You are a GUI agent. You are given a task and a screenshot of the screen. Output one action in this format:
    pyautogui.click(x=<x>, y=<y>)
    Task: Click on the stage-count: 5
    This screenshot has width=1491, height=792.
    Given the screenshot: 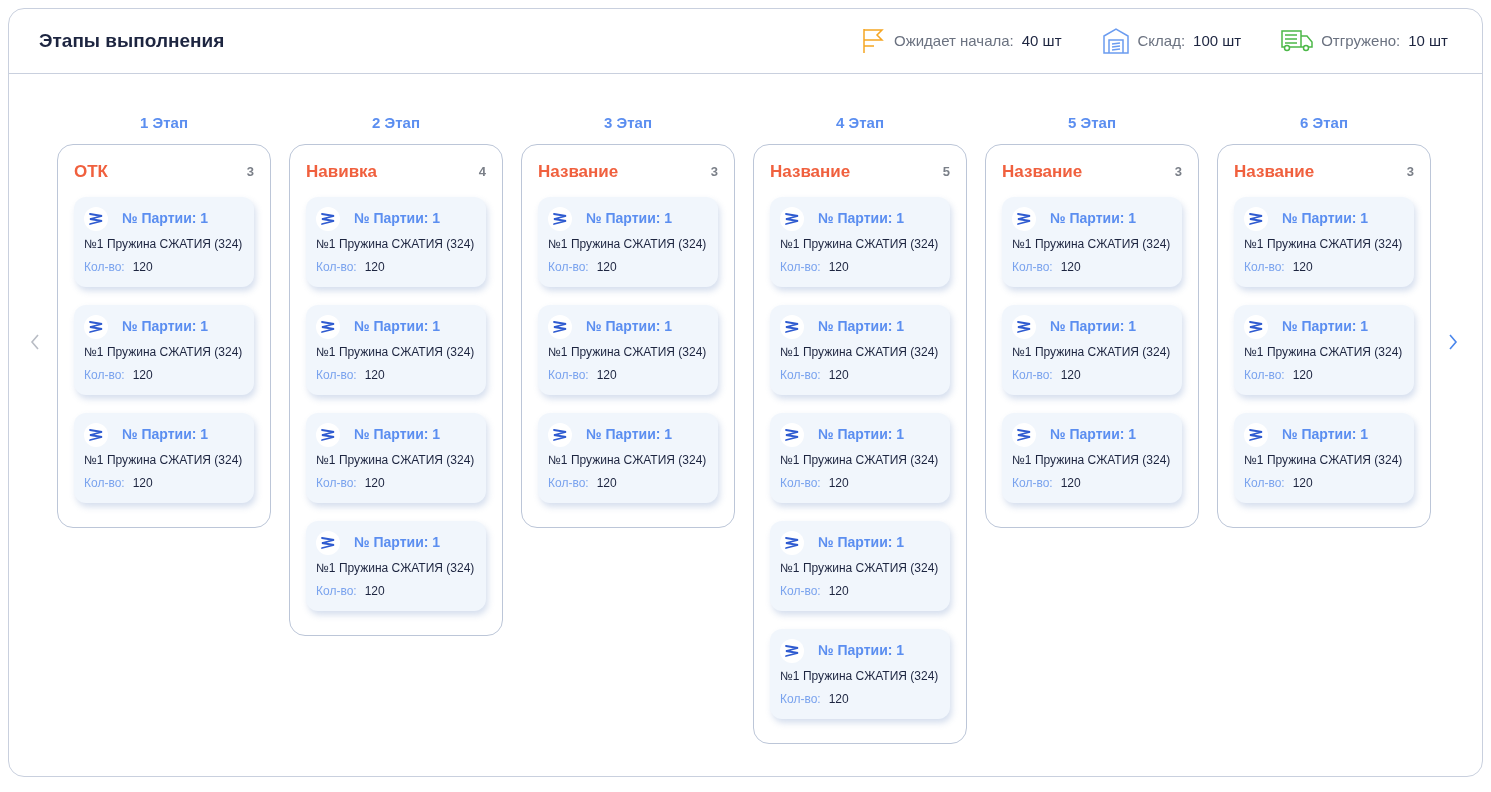 What is the action you would take?
    pyautogui.click(x=946, y=172)
    